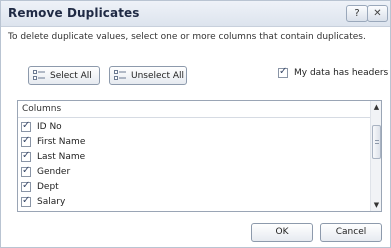 Image resolution: width=391 pixels, height=248 pixels. Describe the element at coordinates (71, 75) in the screenshot. I see `select-all-label: Select All` at that location.